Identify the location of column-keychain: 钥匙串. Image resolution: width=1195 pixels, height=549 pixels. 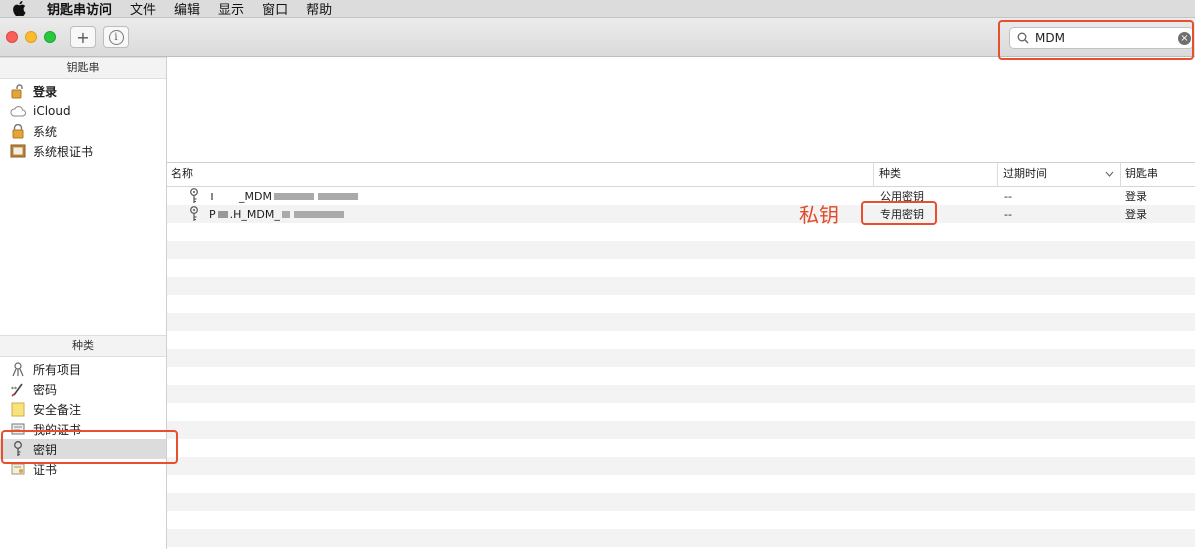
(1158, 175).